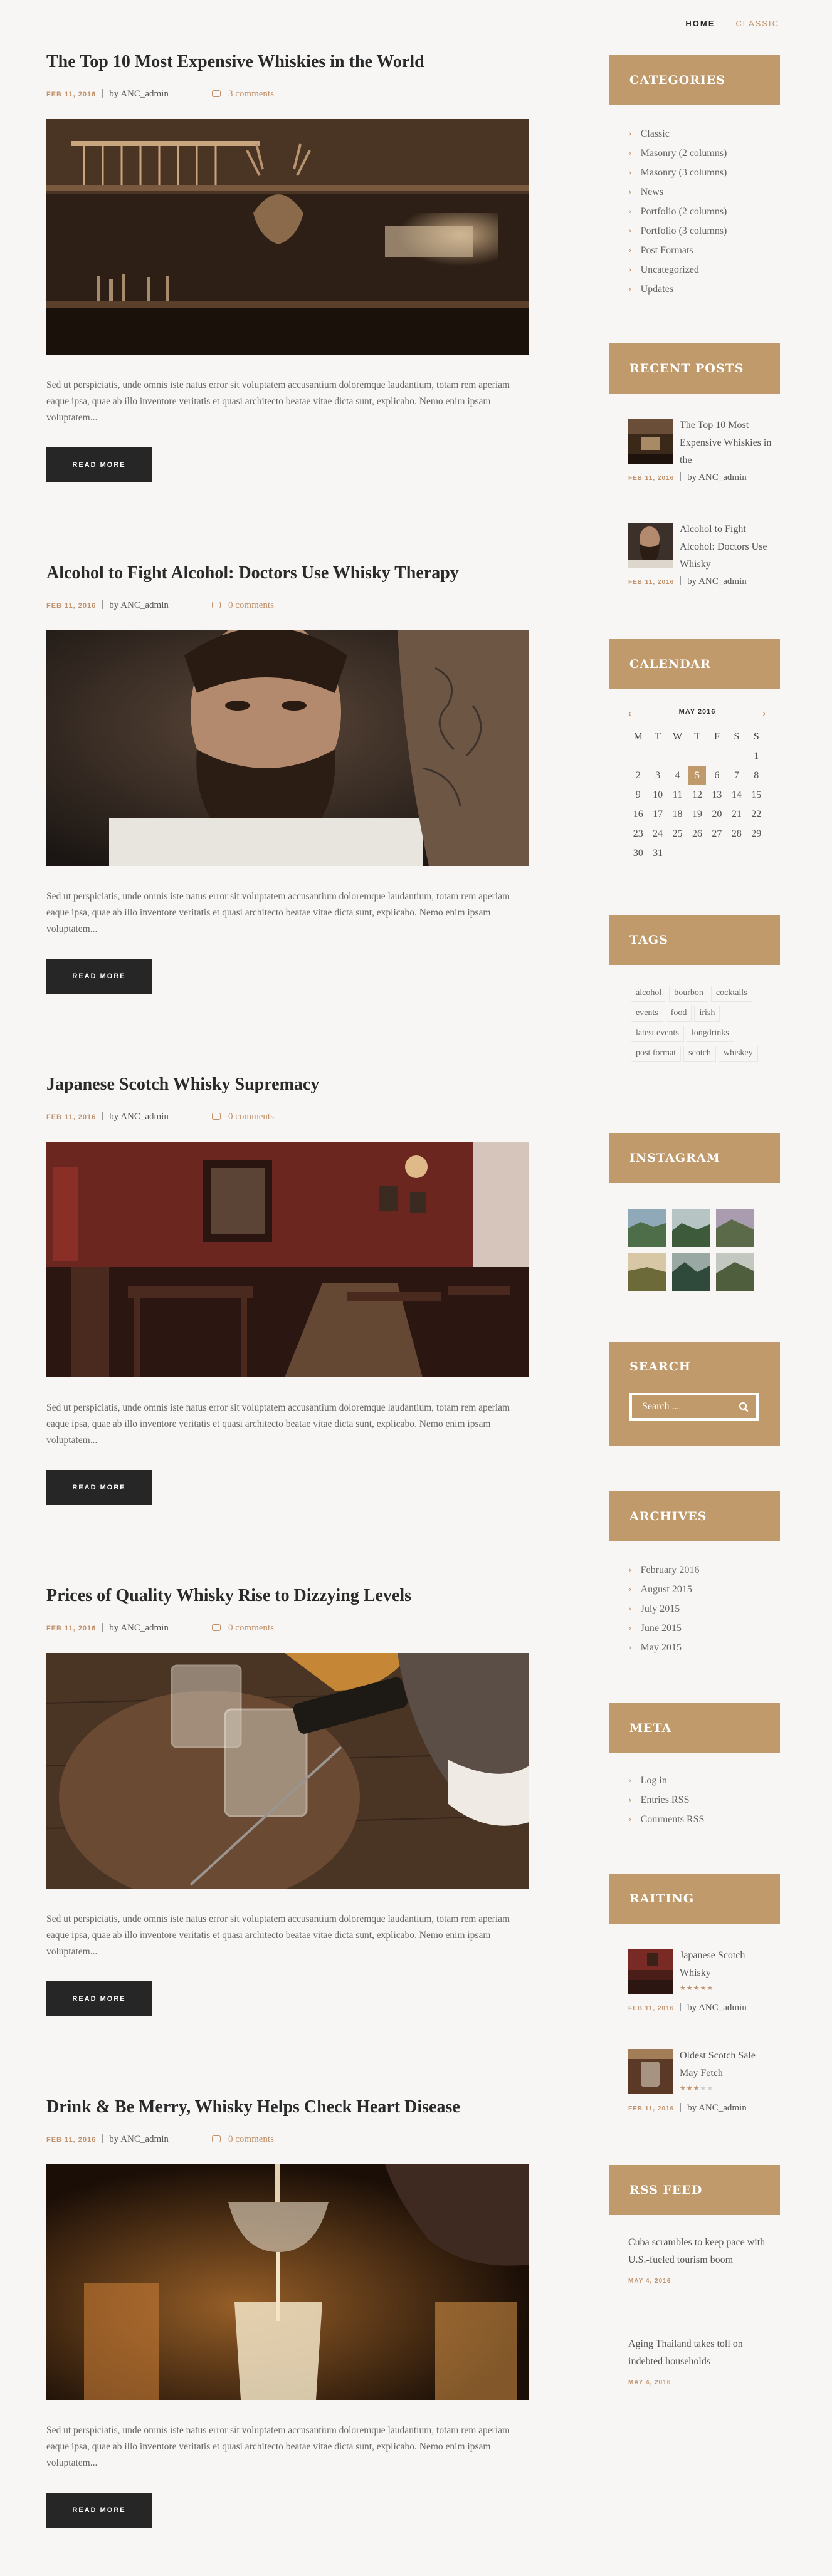  I want to click on tag-link: irish, so click(707, 1014).